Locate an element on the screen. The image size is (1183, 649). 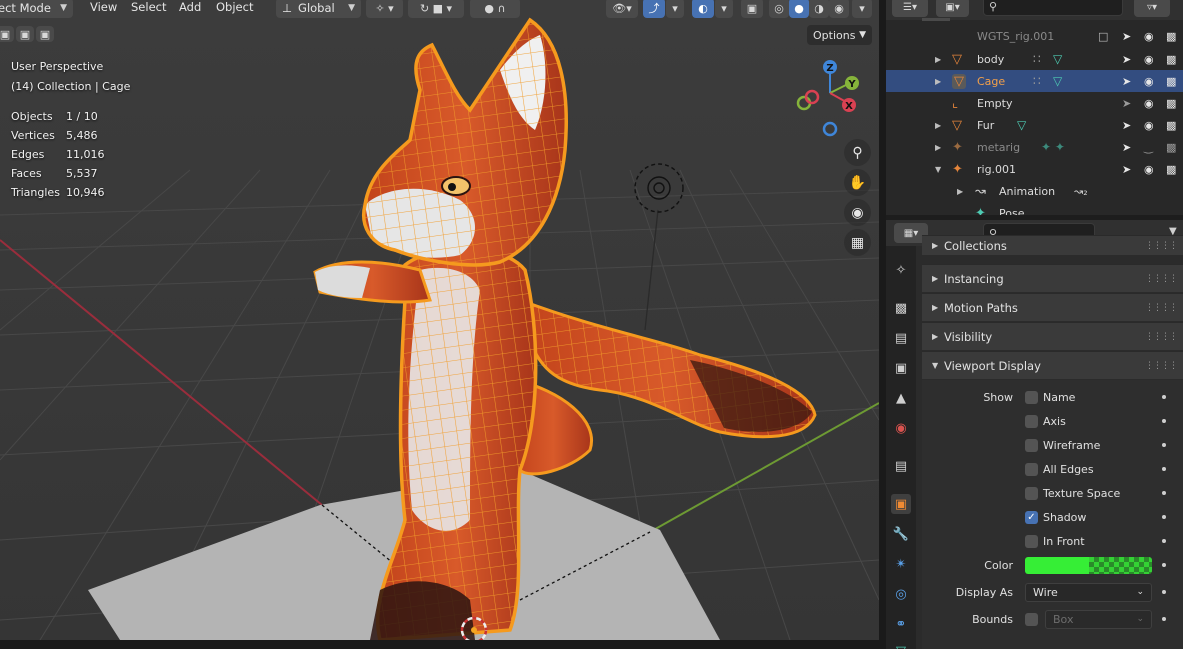
axis-checkbox is located at coordinates (1031, 421).